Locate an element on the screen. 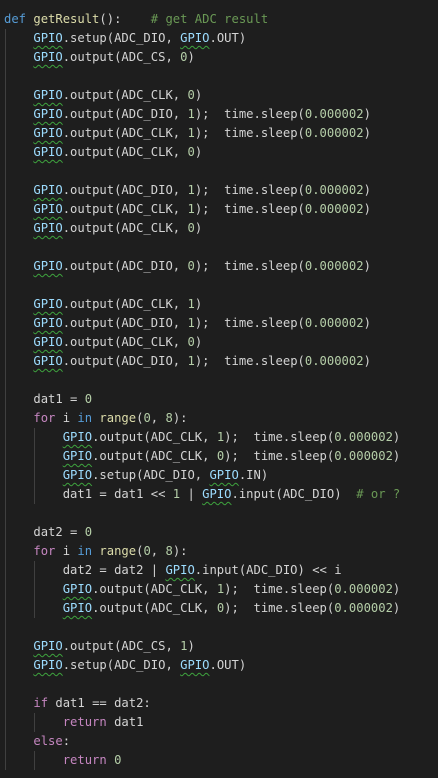 The image size is (438, 778). code-line: def getResult(): # get ADC result is located at coordinates (219, 19).